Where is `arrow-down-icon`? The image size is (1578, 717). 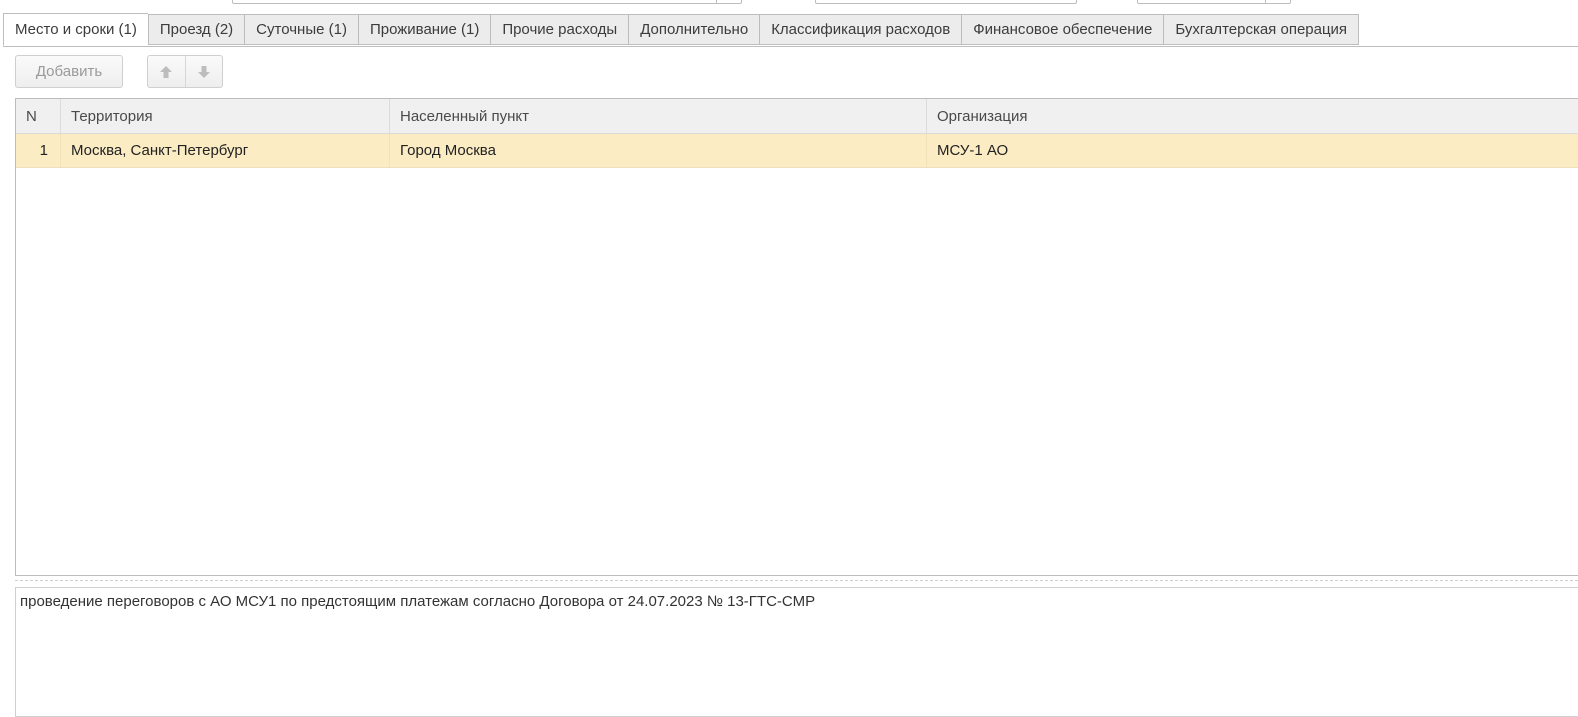
arrow-down-icon is located at coordinates (203, 71).